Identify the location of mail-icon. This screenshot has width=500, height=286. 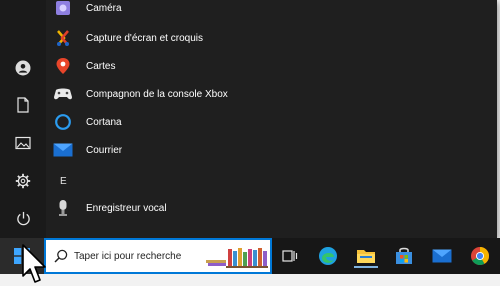
(442, 256).